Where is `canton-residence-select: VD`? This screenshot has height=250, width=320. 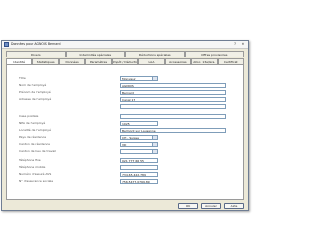 canton-residence-select: VD is located at coordinates (139, 144).